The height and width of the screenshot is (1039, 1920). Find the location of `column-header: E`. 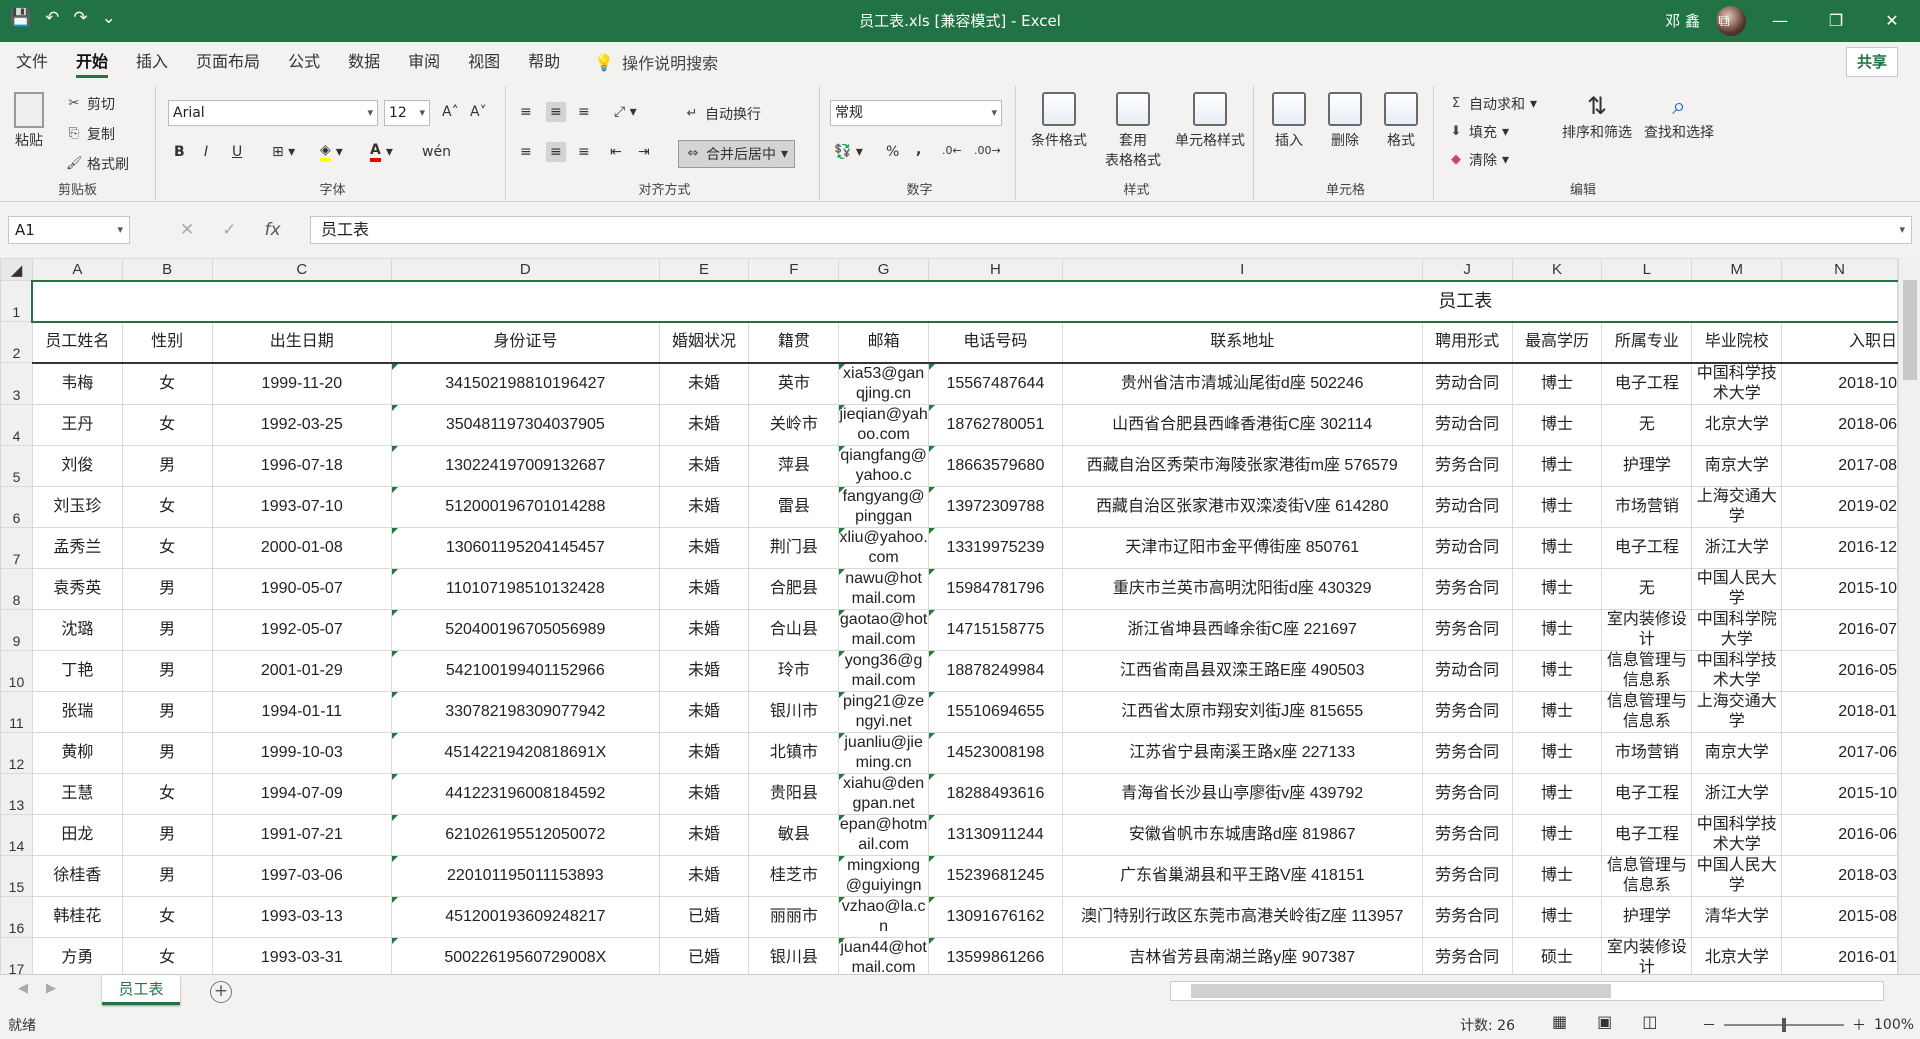

column-header: E is located at coordinates (704, 269).